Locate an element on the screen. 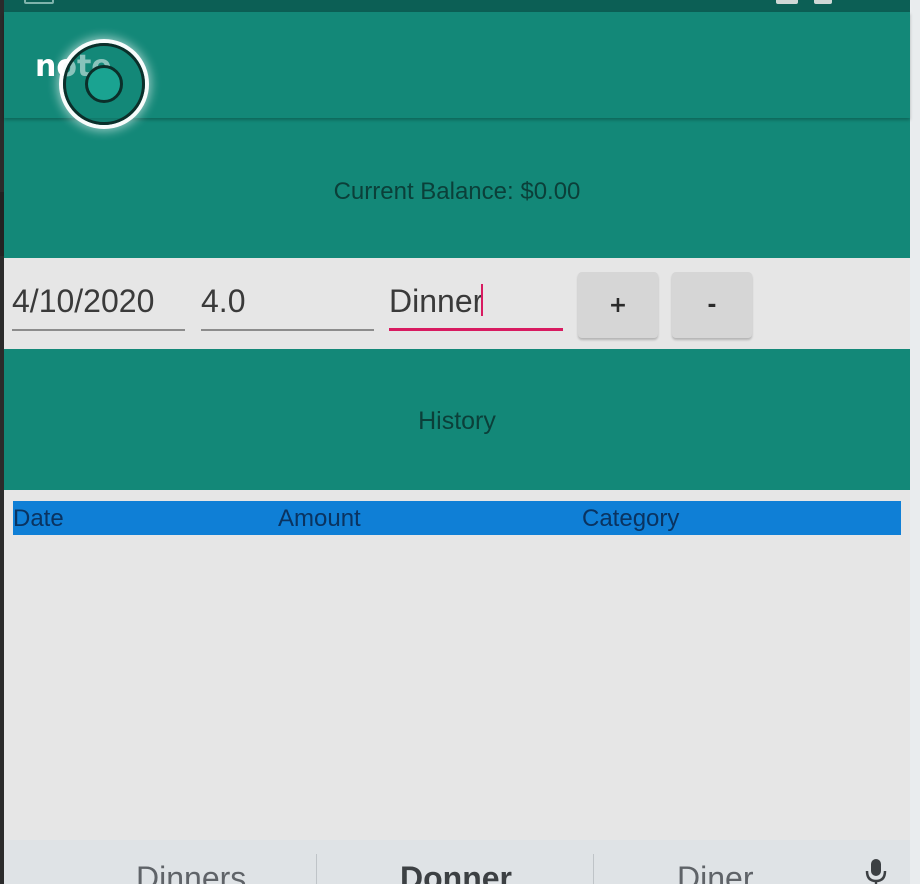 The width and height of the screenshot is (920, 884). suggestion-2: Donner is located at coordinates (456, 872).